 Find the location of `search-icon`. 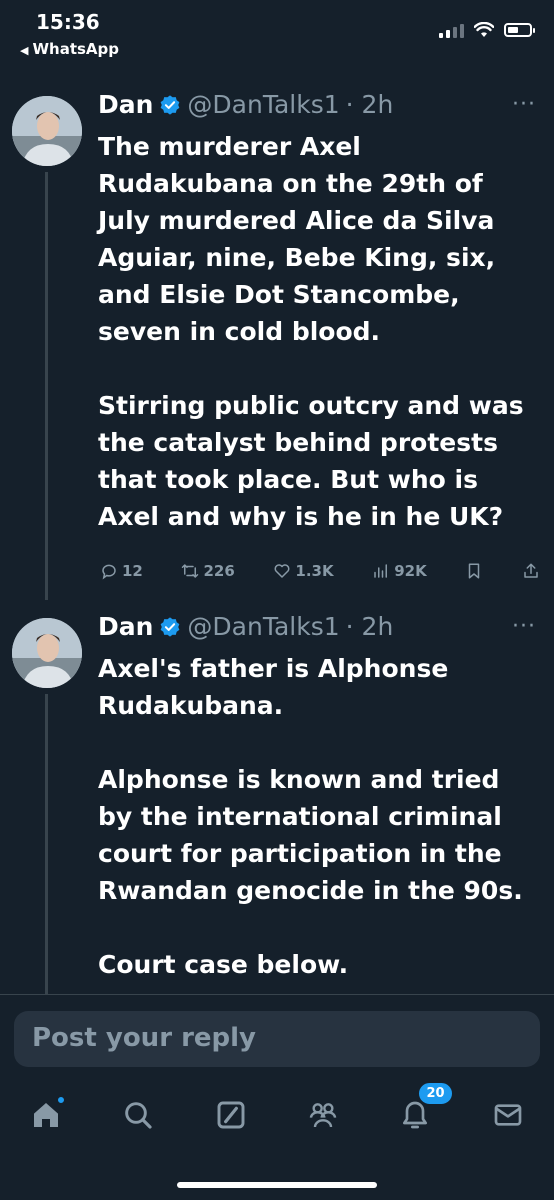

search-icon is located at coordinates (139, 1115).